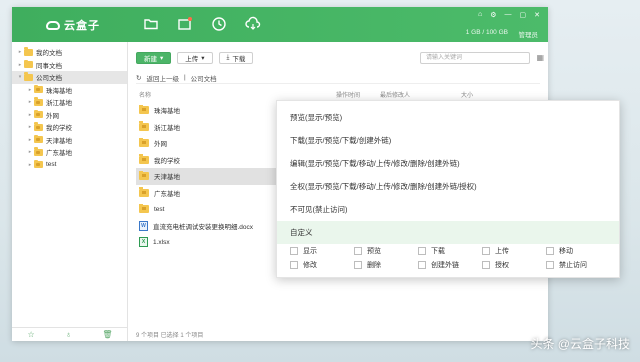 The image size is (640, 362). I want to click on sidebar-item-label: 浙江基地, so click(59, 104).